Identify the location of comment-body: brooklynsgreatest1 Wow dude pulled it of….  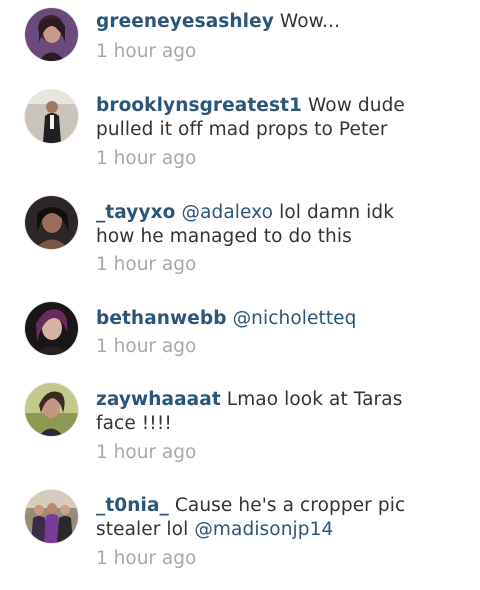
(256, 118).